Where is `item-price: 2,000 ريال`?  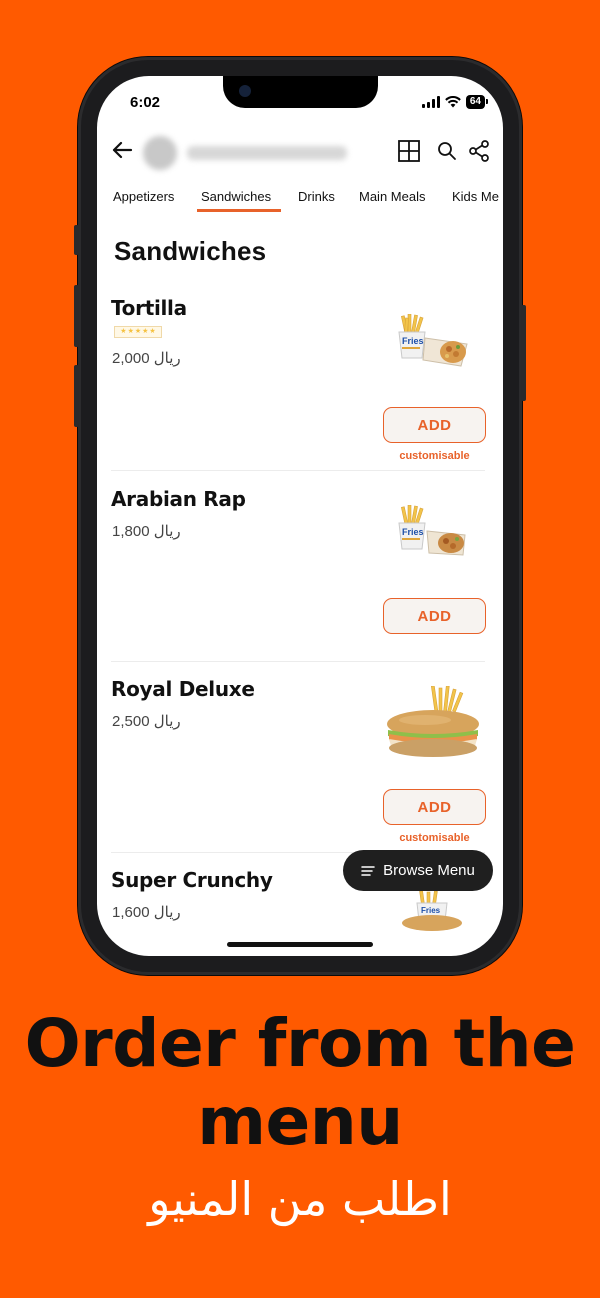 item-price: 2,000 ريال is located at coordinates (146, 358).